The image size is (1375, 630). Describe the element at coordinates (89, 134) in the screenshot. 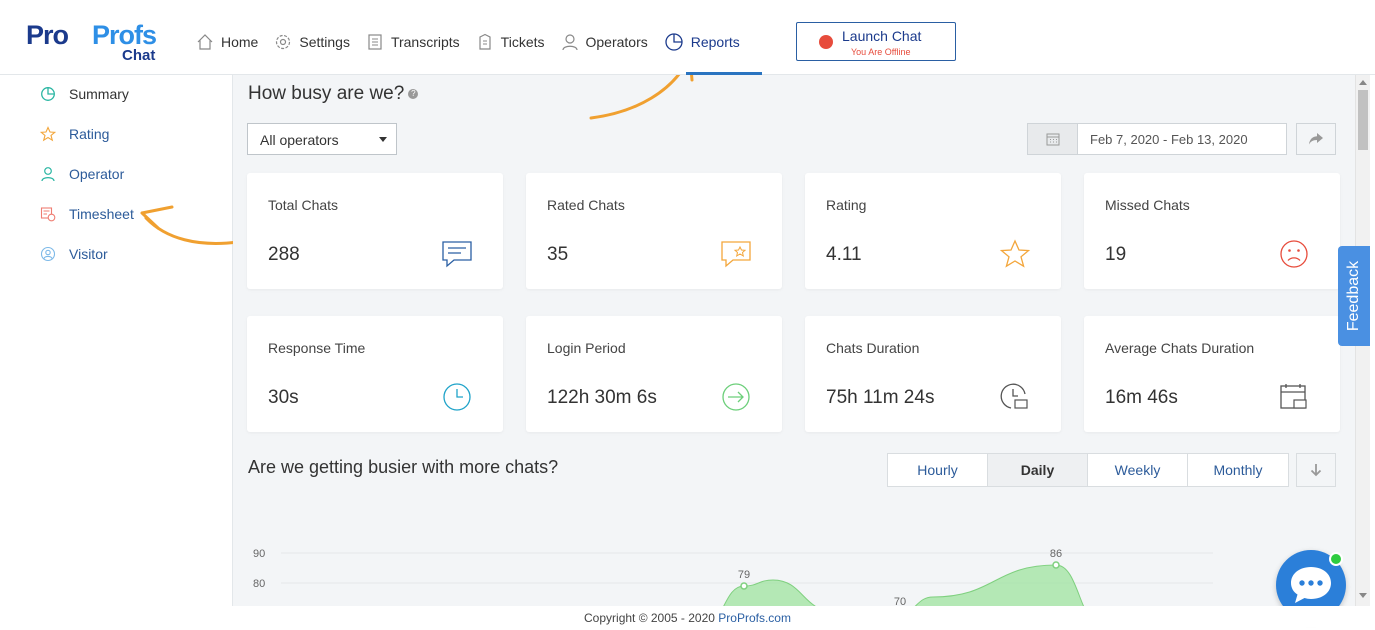

I see `sidebar-item-label: Rating` at that location.